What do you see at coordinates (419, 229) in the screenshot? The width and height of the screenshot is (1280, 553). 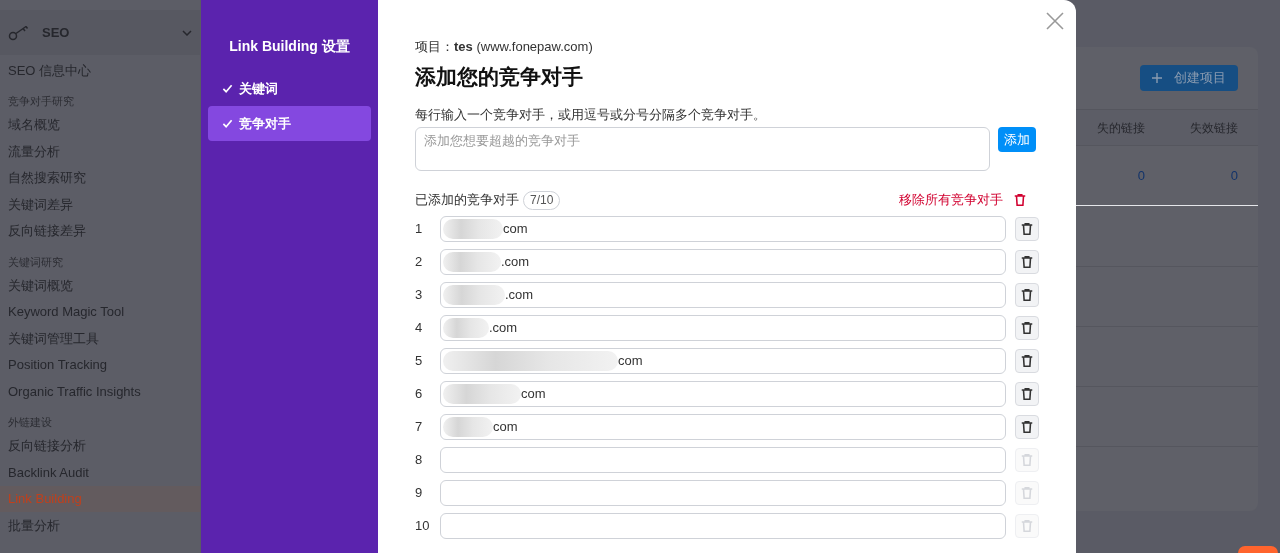 I see `row-number: 1` at bounding box center [419, 229].